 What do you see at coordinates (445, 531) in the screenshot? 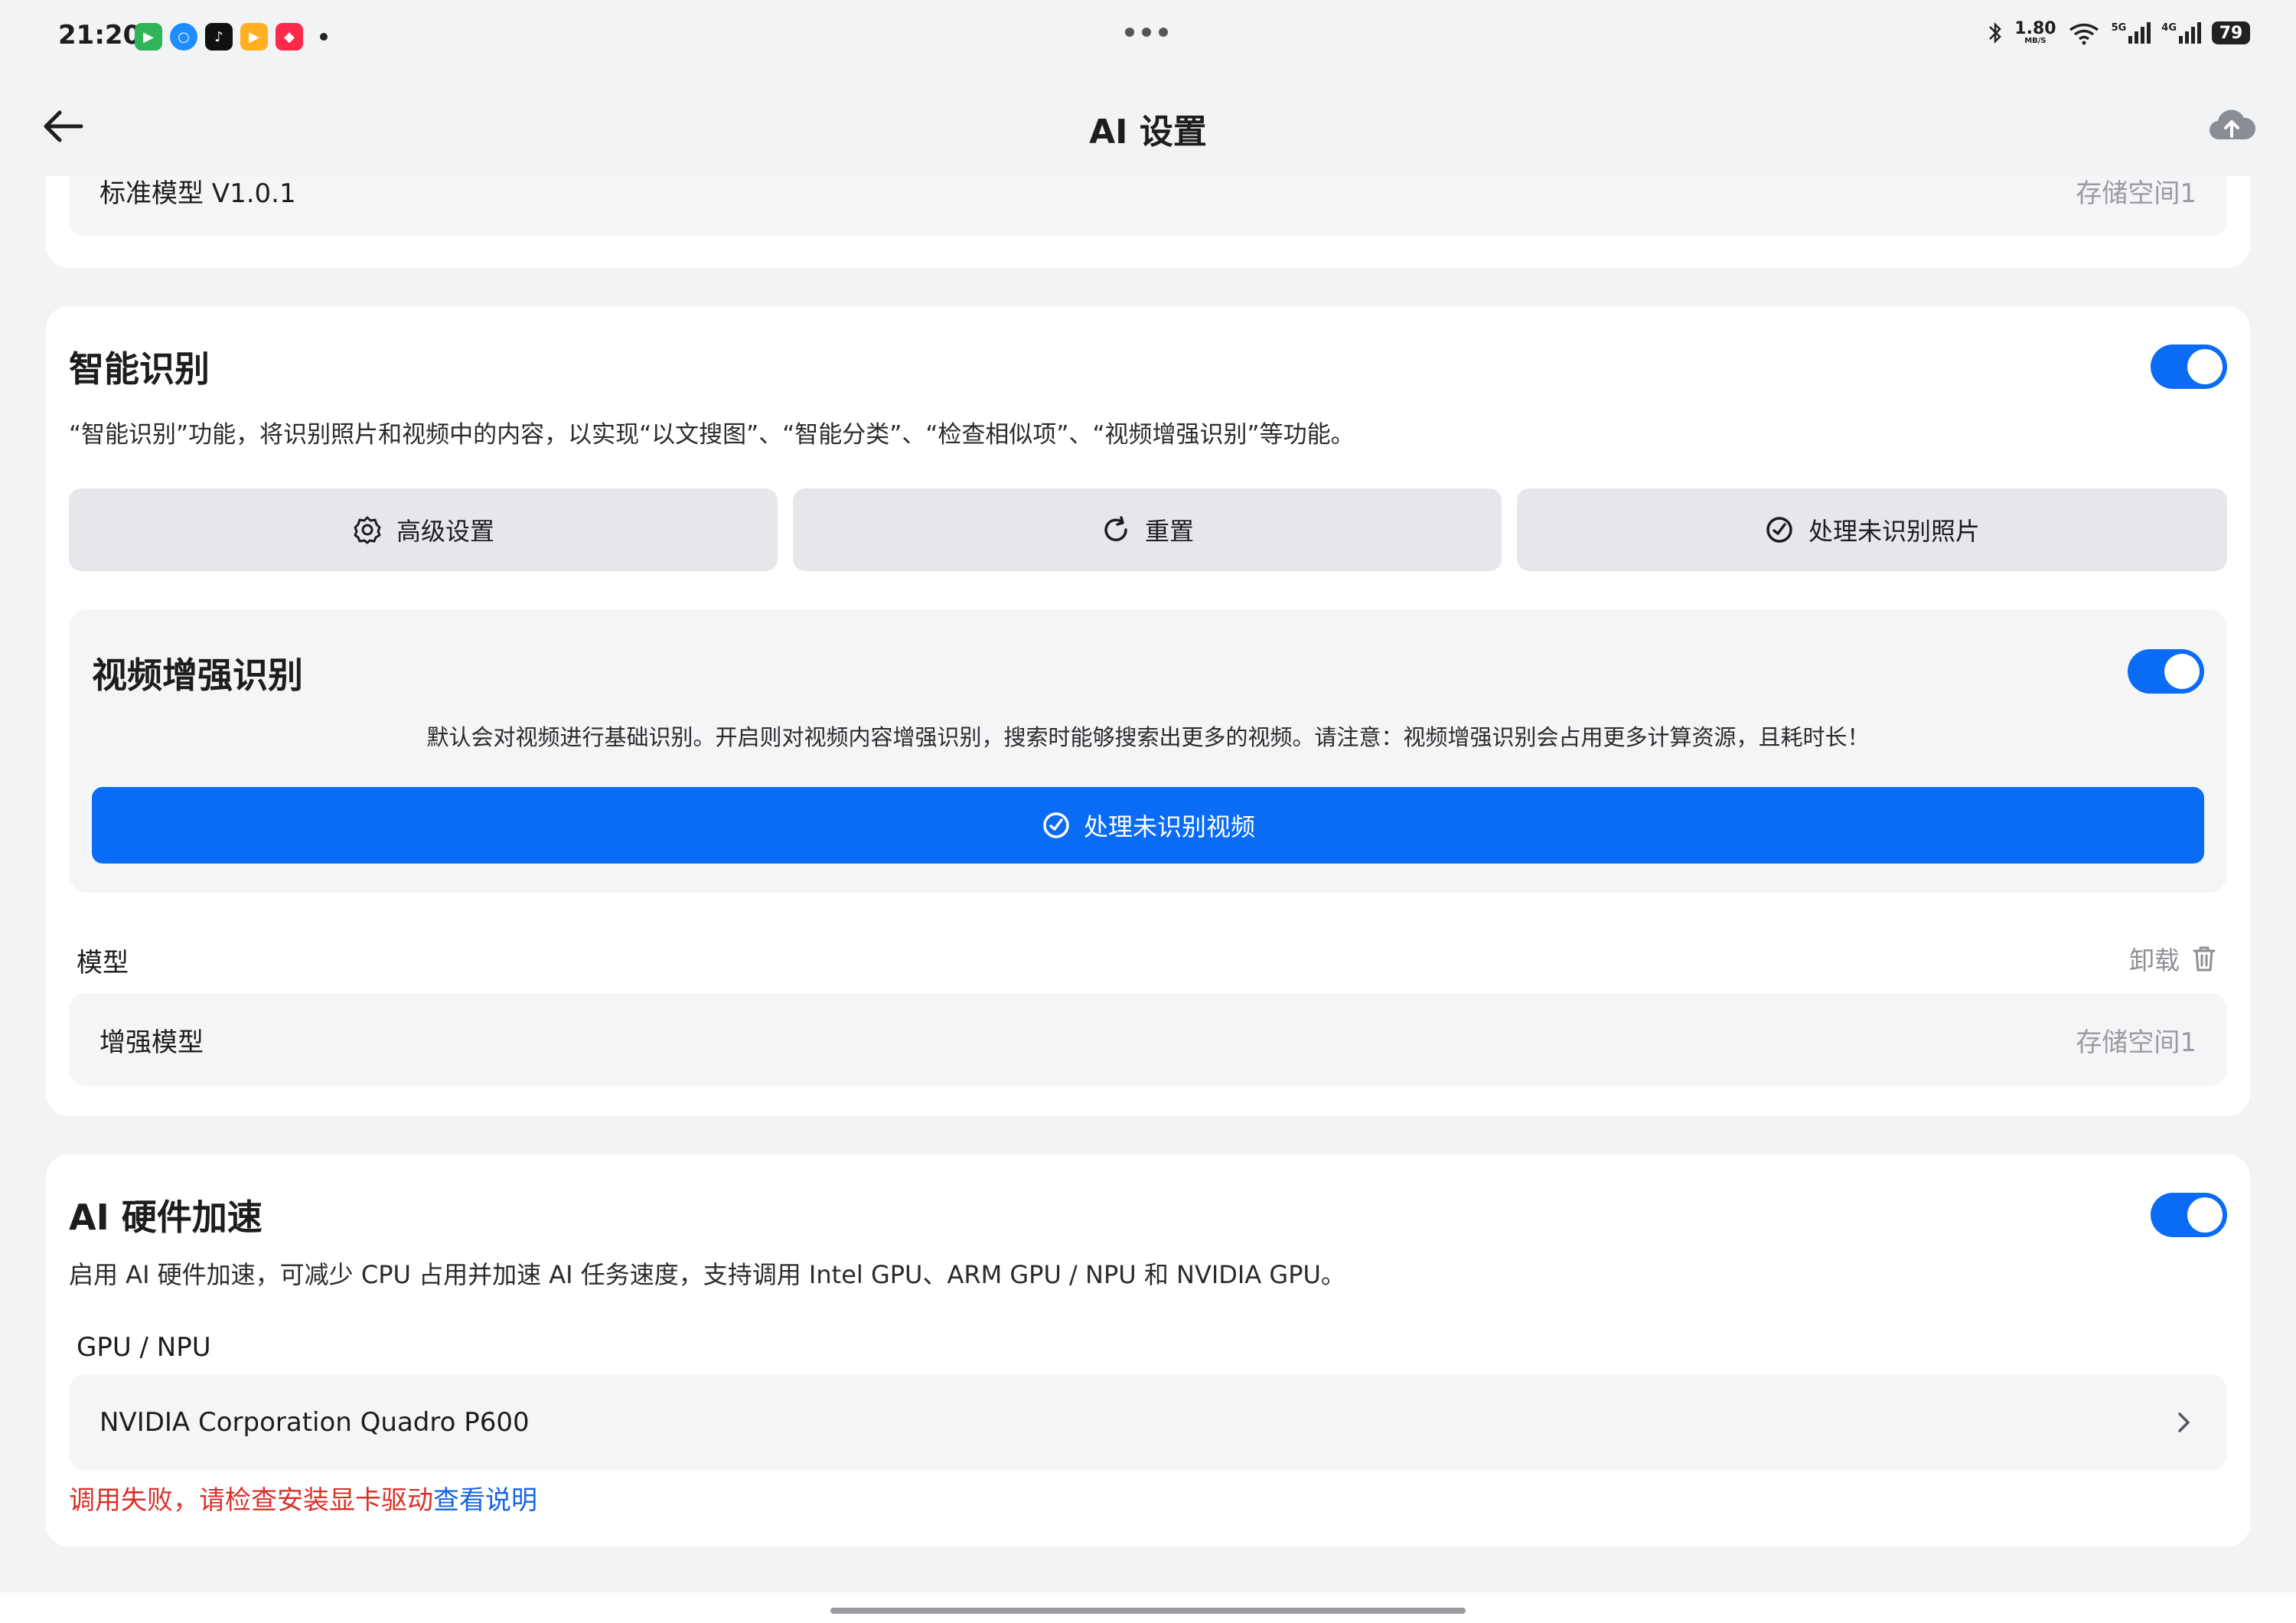
I see `advanced-settings-label: 高级设置` at bounding box center [445, 531].